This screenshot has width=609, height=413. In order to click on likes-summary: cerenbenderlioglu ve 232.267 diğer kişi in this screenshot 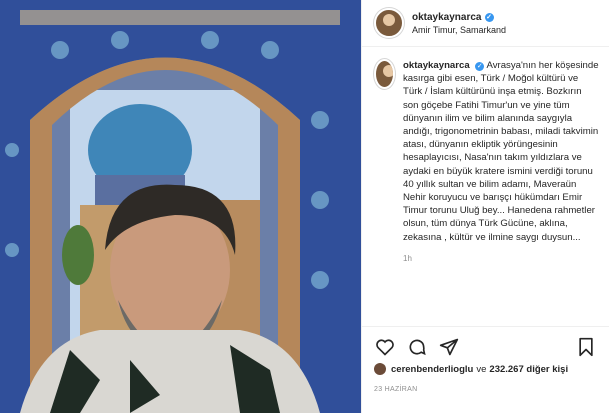, I will do `click(485, 369)`.